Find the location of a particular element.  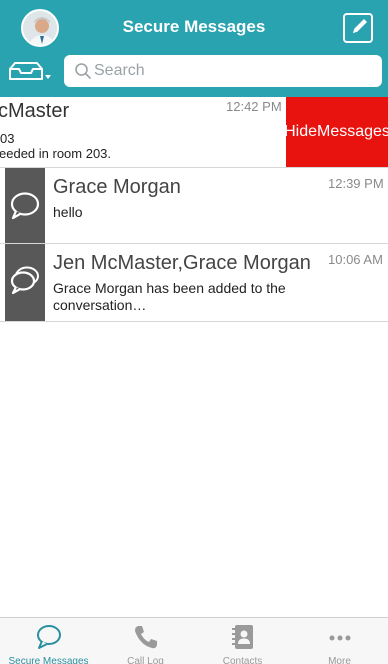

conversation-time: 12:42 PM is located at coordinates (254, 106).